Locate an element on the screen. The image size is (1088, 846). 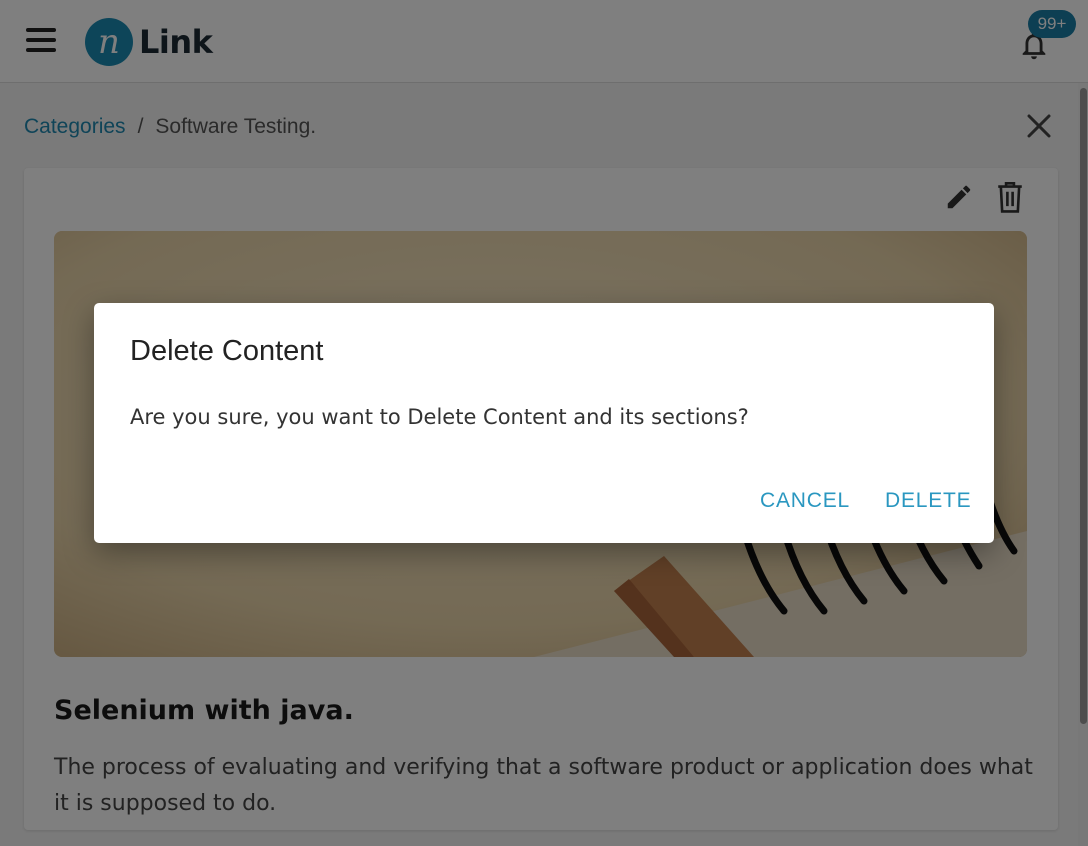
cancel-button: CANCEL is located at coordinates (805, 501).